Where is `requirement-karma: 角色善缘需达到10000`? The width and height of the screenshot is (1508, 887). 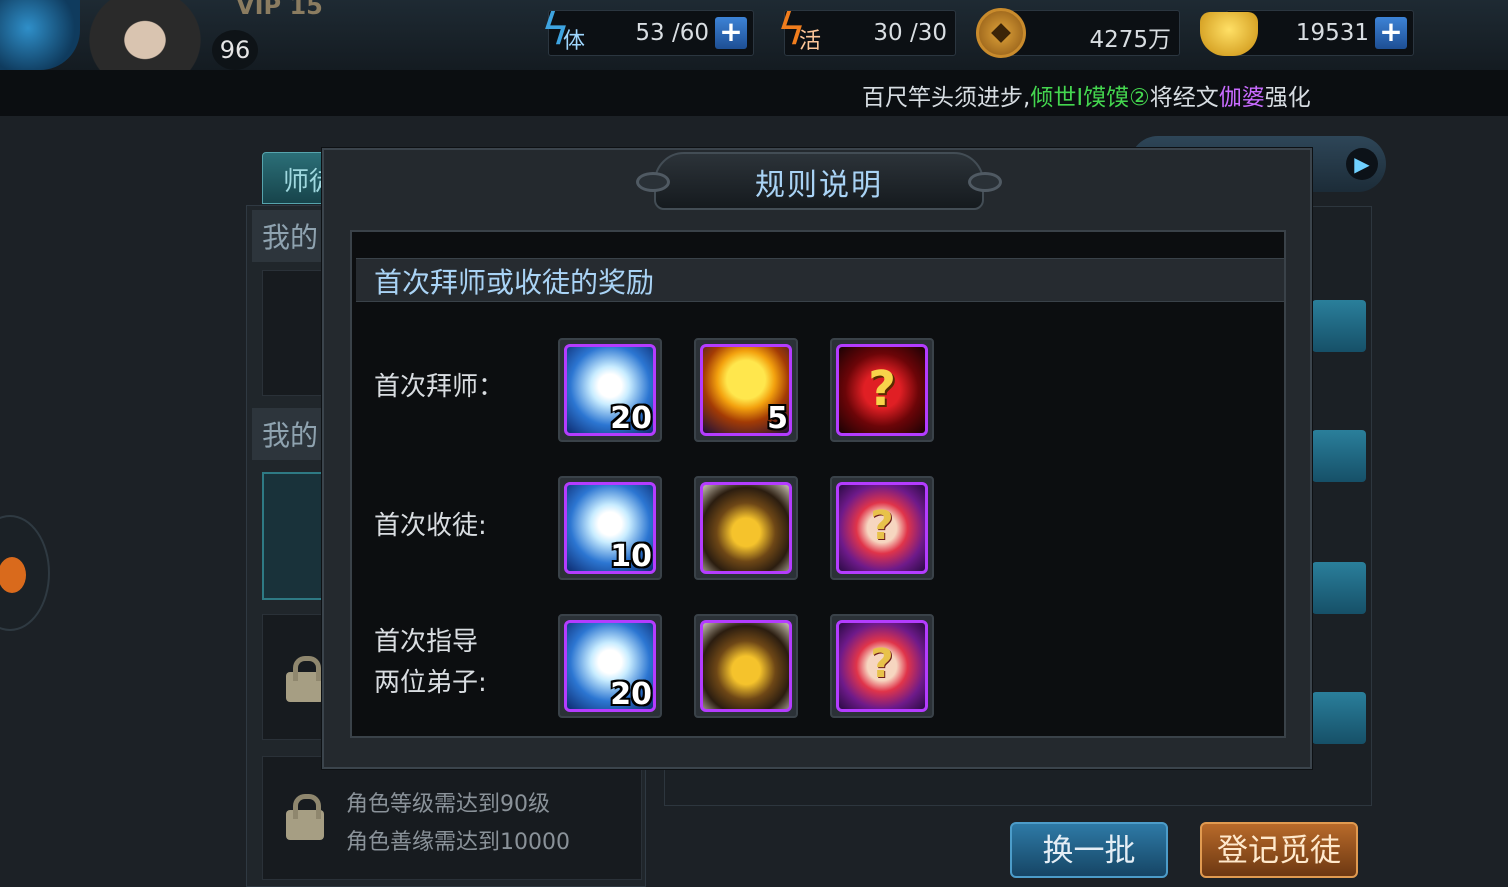
requirement-karma: 角色善缘需达到10000 is located at coordinates (458, 842).